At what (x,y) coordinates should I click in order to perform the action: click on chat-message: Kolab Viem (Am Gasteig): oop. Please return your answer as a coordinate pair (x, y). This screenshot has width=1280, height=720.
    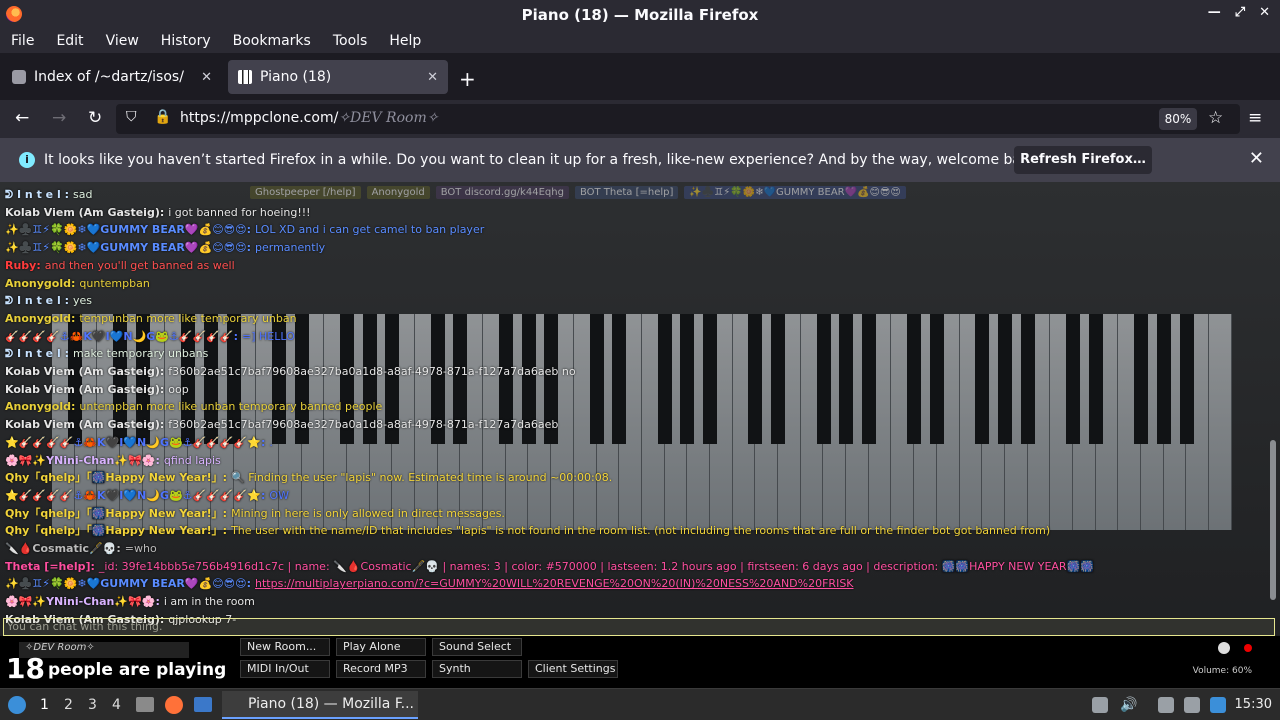
    Looking at the image, I should click on (635, 390).